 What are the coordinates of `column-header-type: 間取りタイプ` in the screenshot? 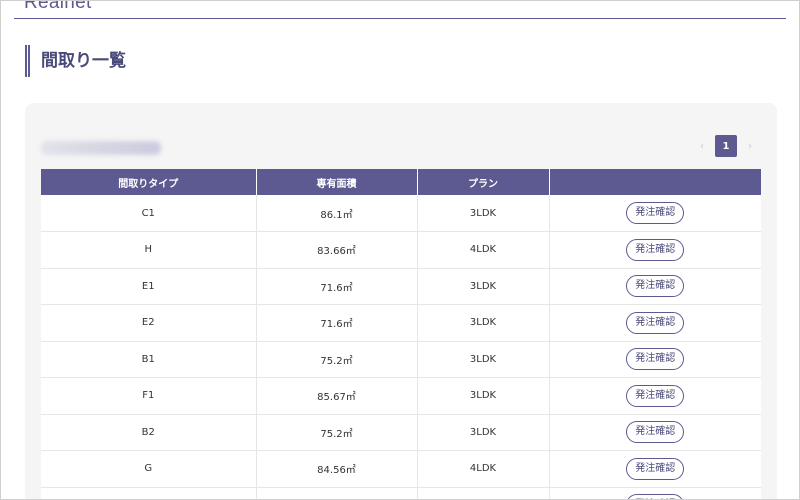 It's located at (149, 182).